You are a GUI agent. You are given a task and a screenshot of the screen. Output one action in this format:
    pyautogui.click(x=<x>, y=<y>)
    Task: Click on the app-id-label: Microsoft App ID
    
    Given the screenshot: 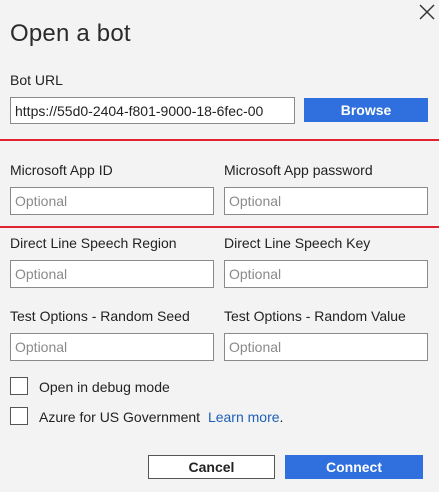 What is the action you would take?
    pyautogui.click(x=61, y=170)
    